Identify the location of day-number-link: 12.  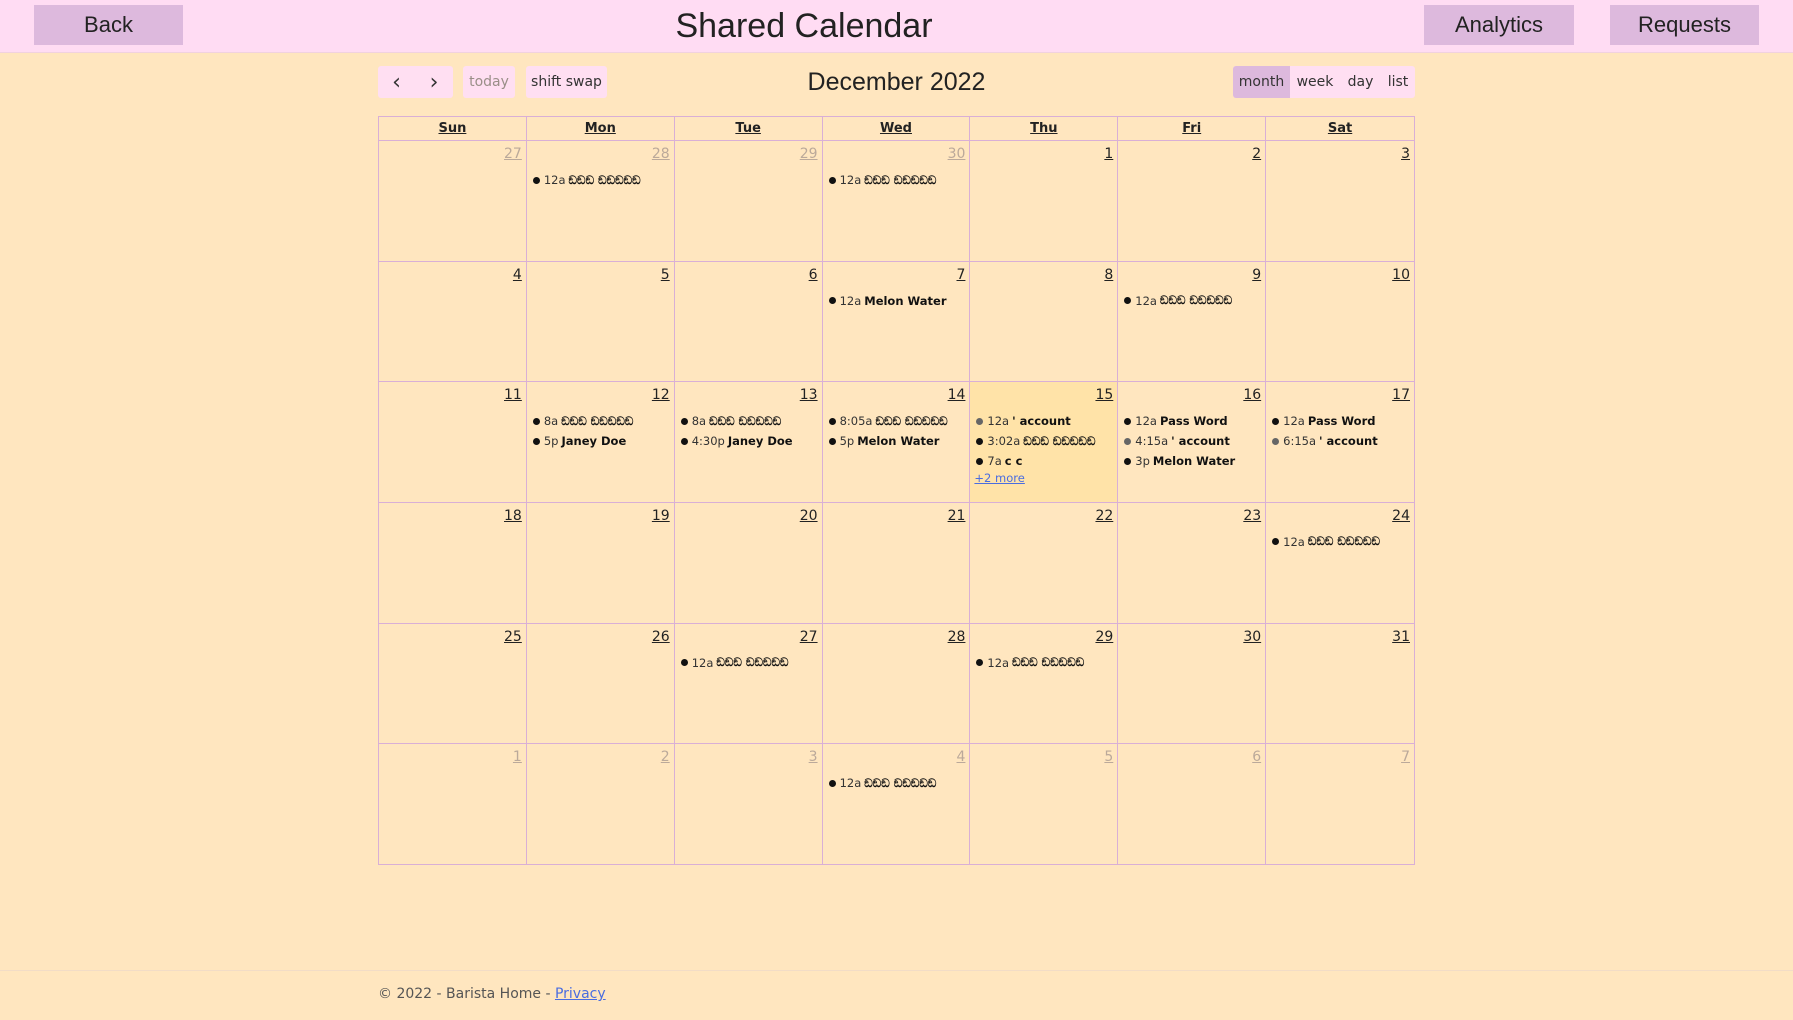
(661, 395).